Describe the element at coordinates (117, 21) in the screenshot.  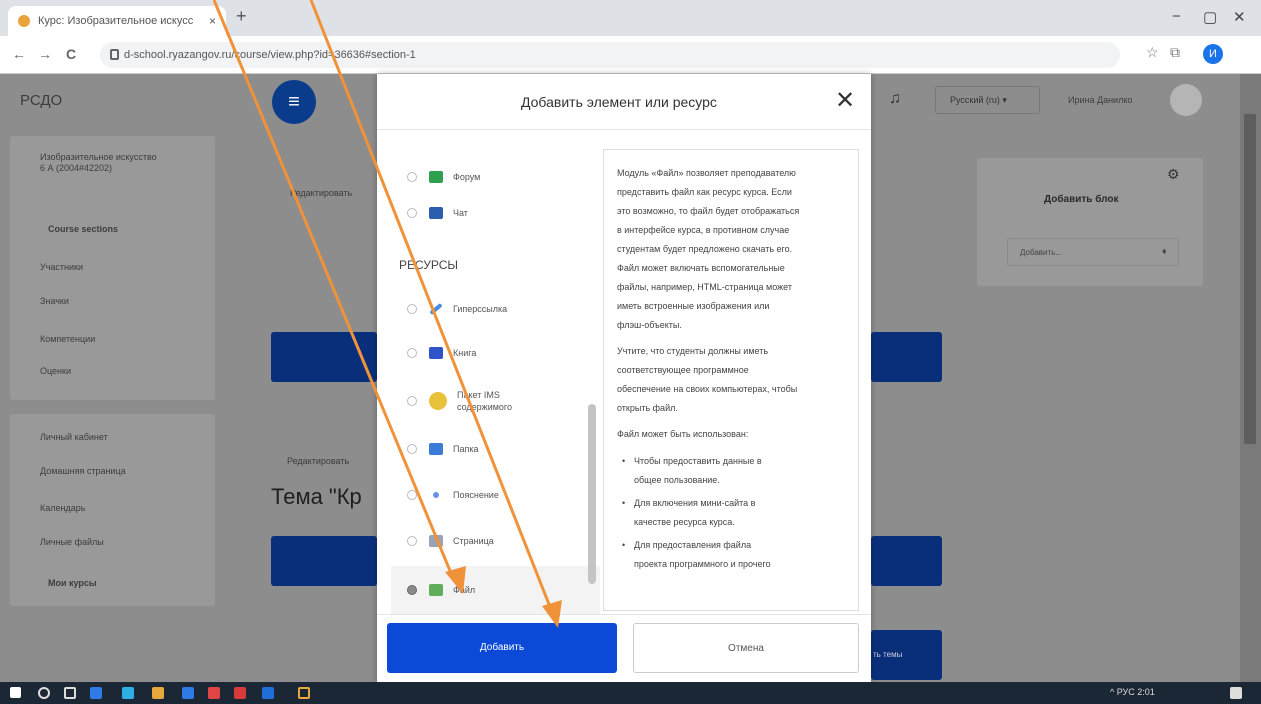
I see `browser-tab: Курс: Изобразительное искусс ×` at that location.